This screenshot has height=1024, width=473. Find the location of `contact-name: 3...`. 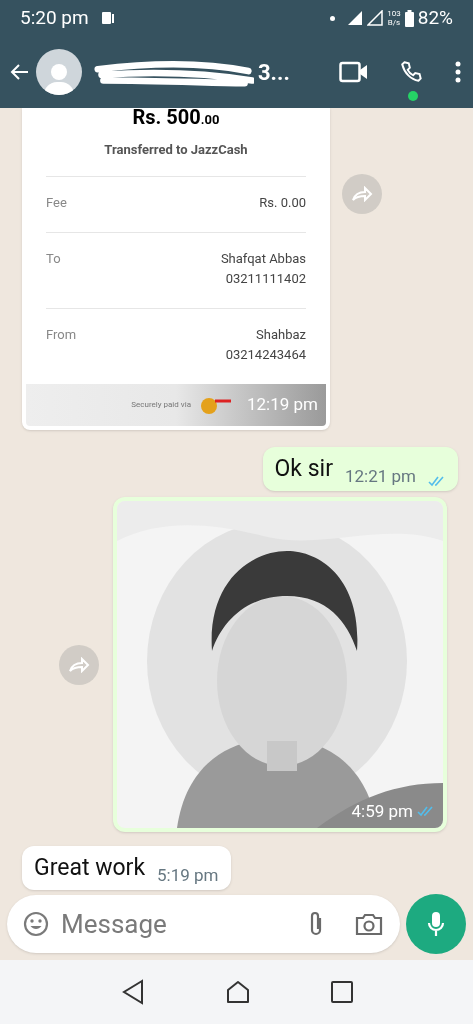

contact-name: 3... is located at coordinates (274, 72).